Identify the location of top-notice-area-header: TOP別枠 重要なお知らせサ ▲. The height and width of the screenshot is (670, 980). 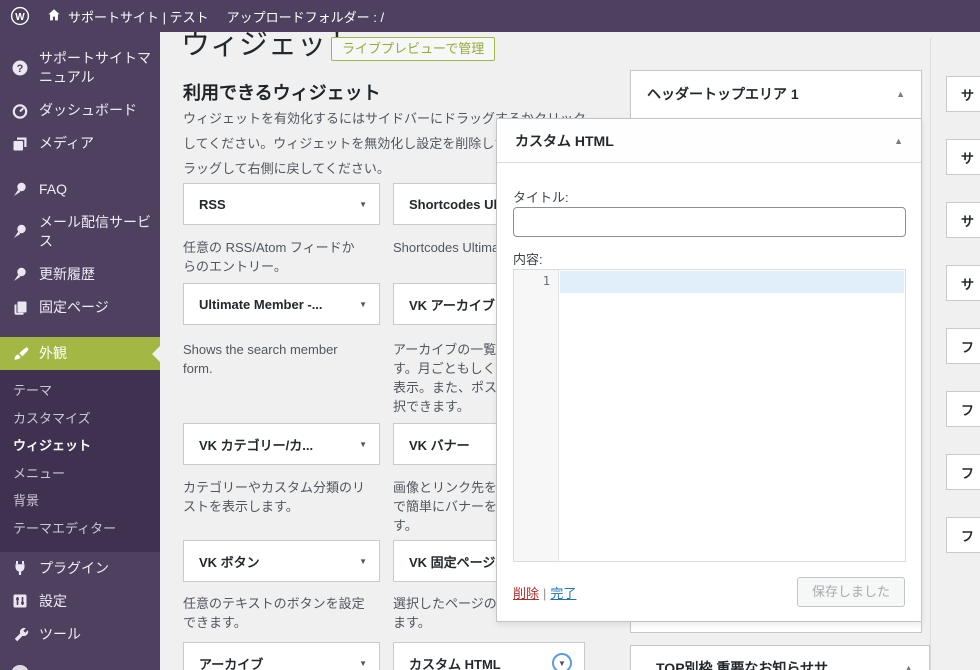
(780, 658).